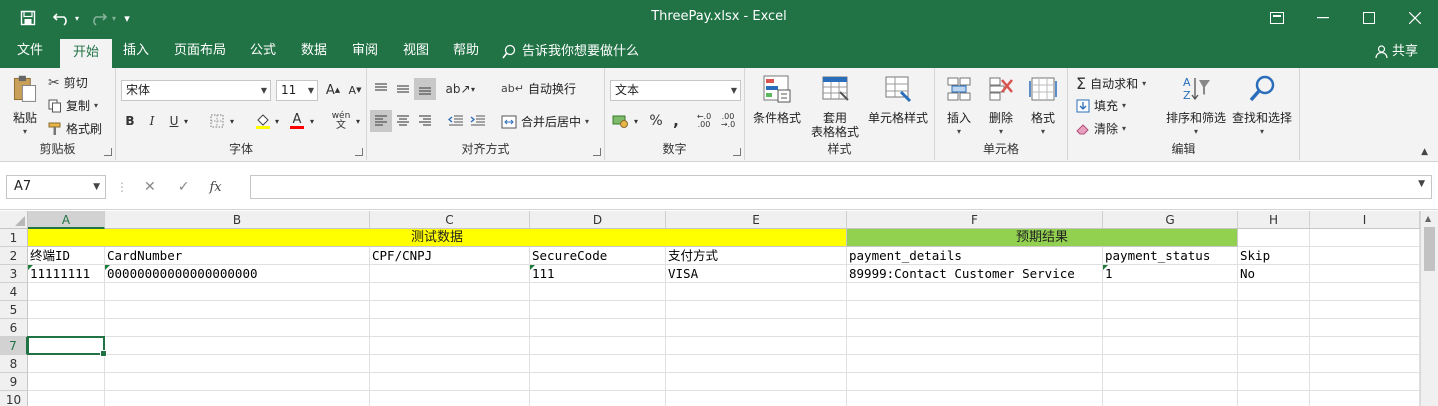  Describe the element at coordinates (1424, 152) in the screenshot. I see `collapse-ribbon-icon: ▲` at that location.